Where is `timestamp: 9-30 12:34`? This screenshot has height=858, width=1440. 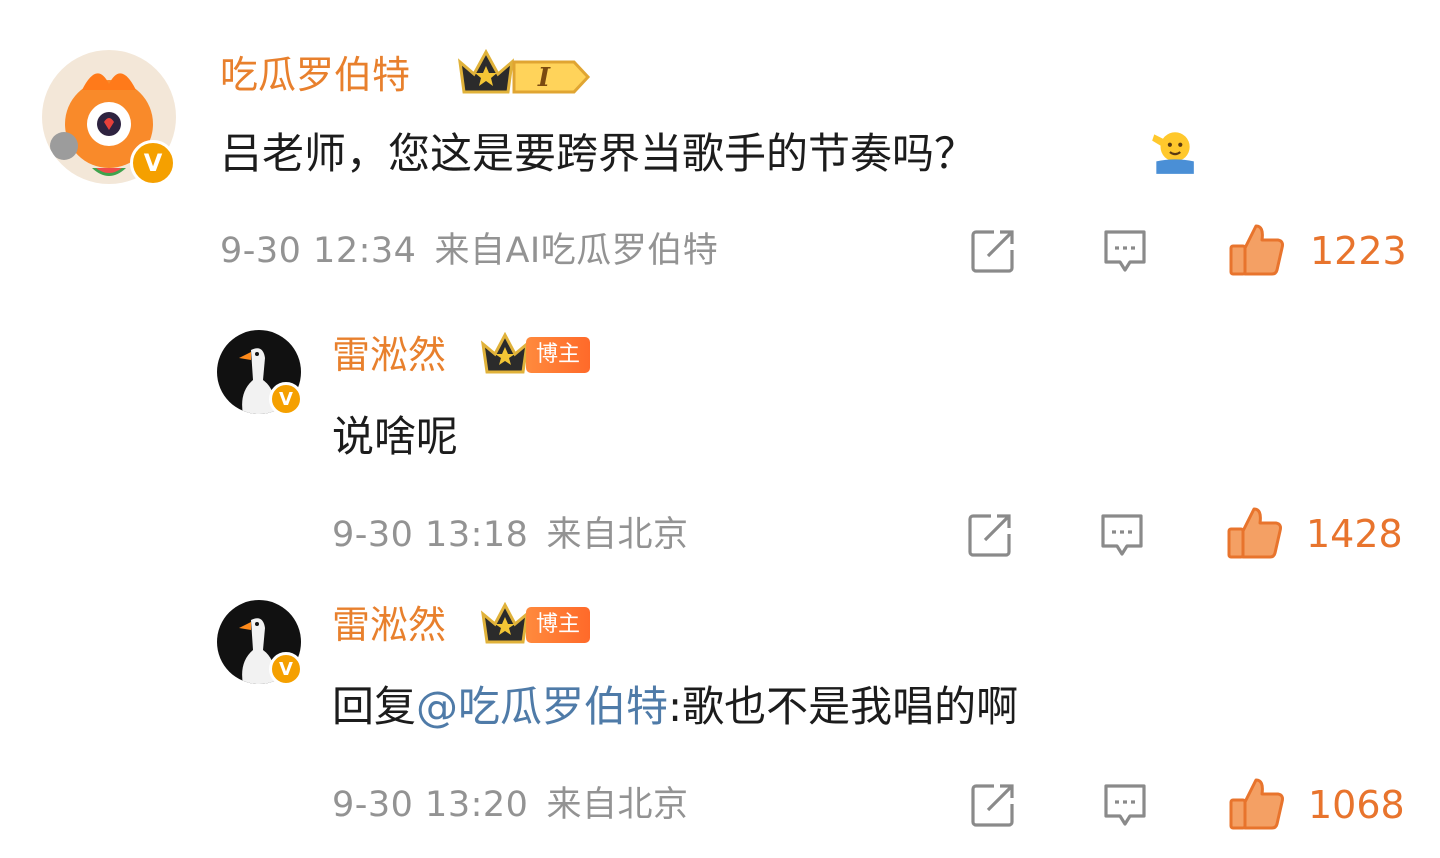 timestamp: 9-30 12:34 is located at coordinates (318, 251).